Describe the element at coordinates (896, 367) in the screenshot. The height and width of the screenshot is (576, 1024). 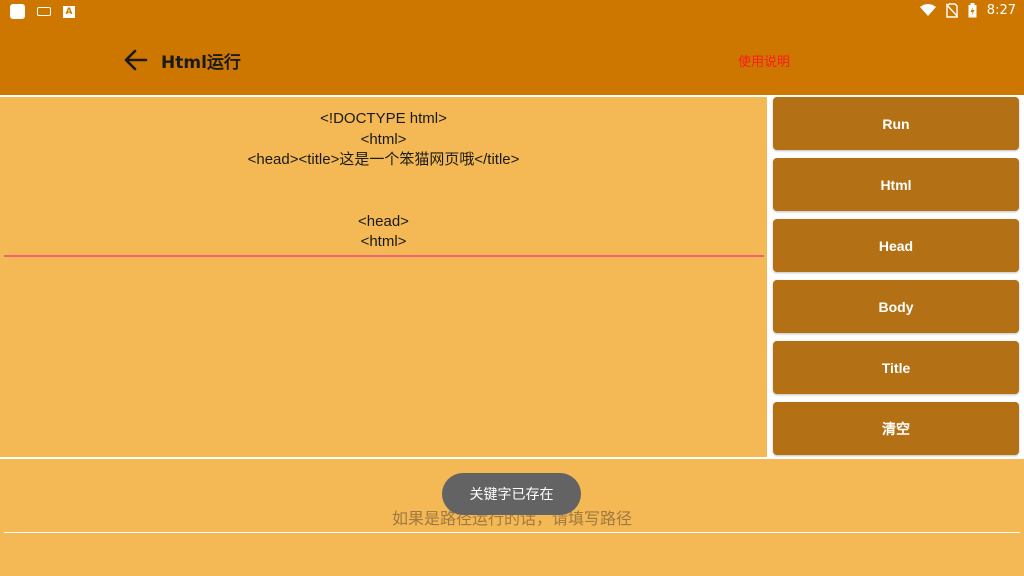
I see `title-button: Title` at that location.